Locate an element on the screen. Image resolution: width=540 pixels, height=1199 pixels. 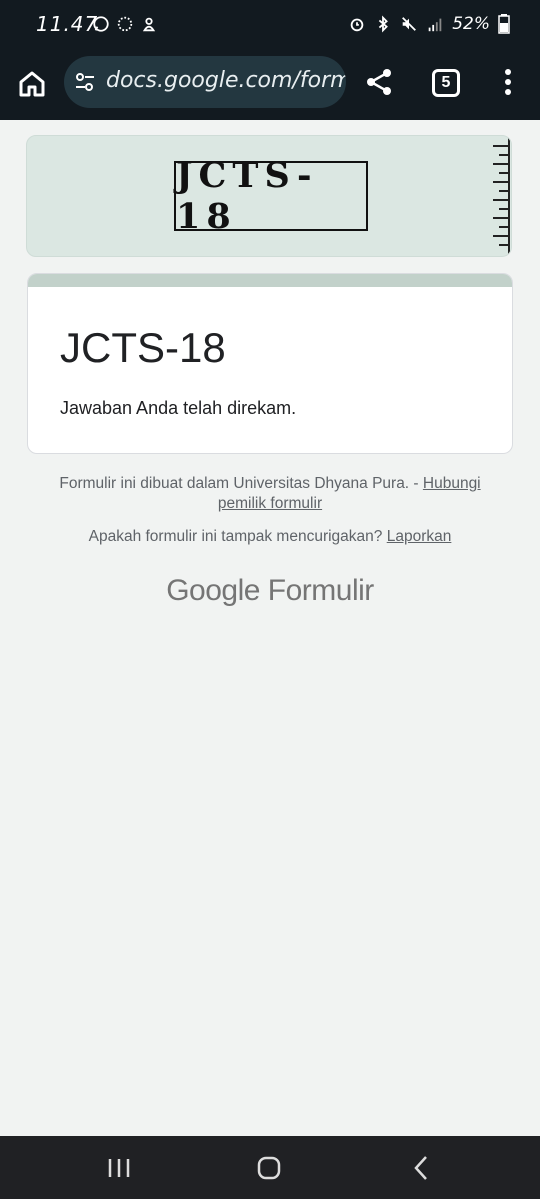
alarm-icon is located at coordinates (357, 25).